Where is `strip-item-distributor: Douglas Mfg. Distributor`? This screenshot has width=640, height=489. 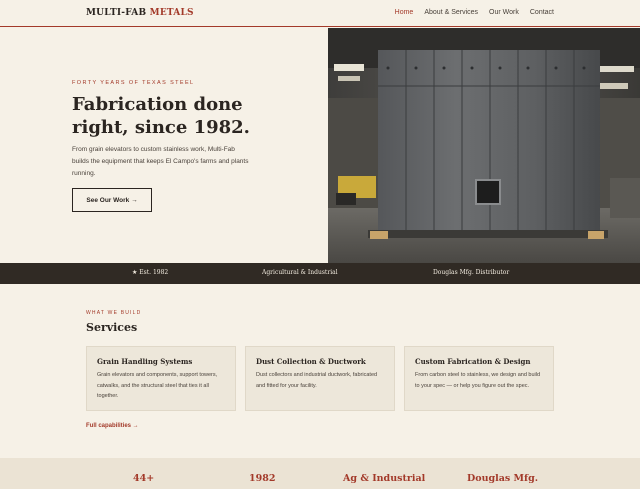
strip-item-distributor: Douglas Mfg. Distributor is located at coordinates (471, 272).